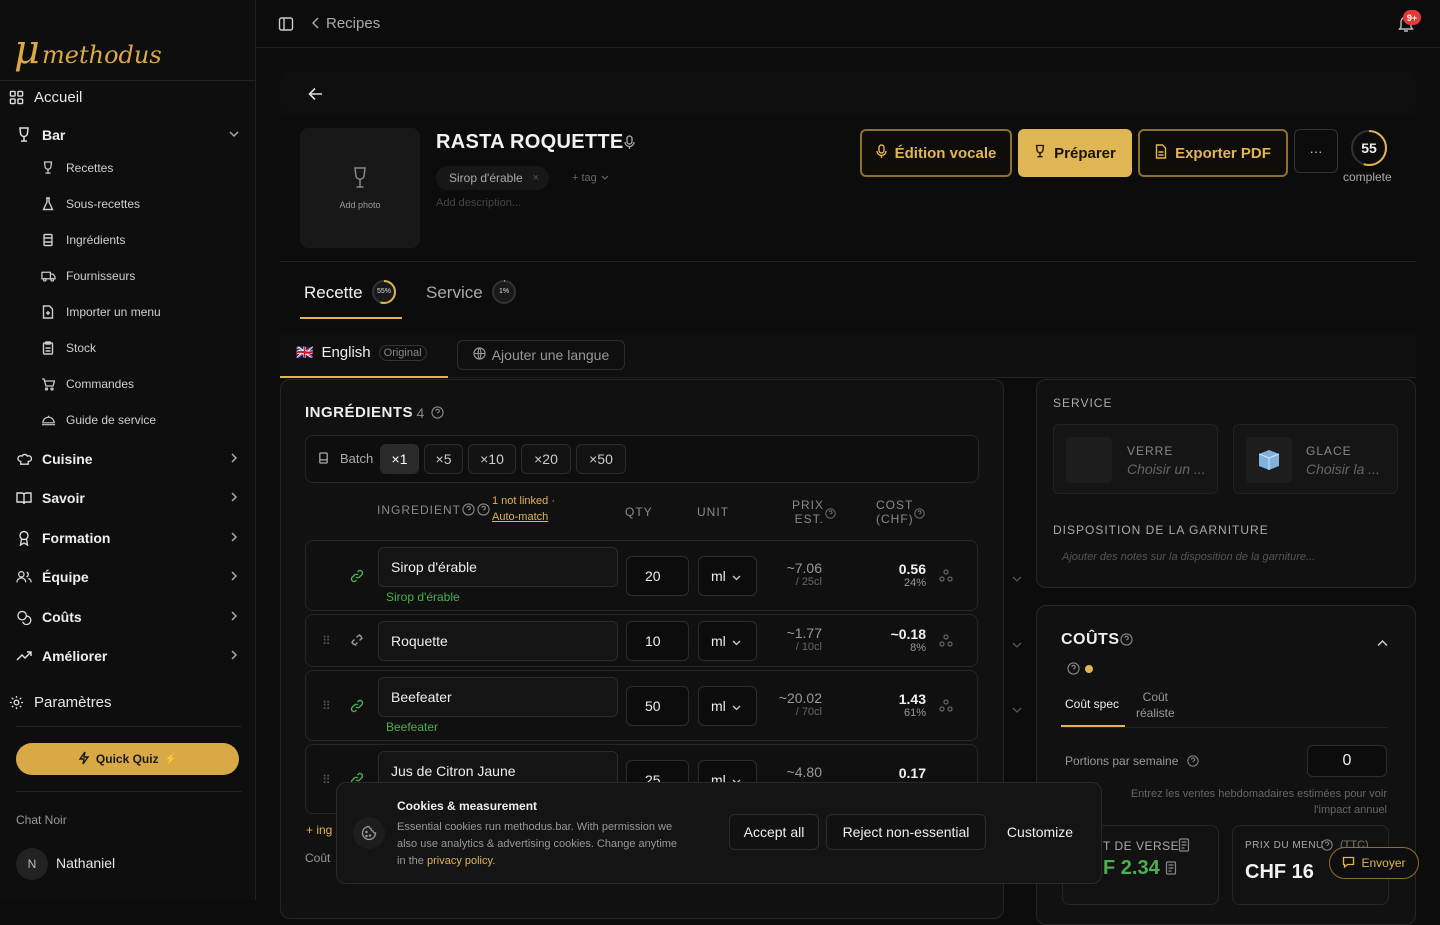 The width and height of the screenshot is (1440, 925). Describe the element at coordinates (315, 24) in the screenshot. I see `chevron-left-icon` at that location.